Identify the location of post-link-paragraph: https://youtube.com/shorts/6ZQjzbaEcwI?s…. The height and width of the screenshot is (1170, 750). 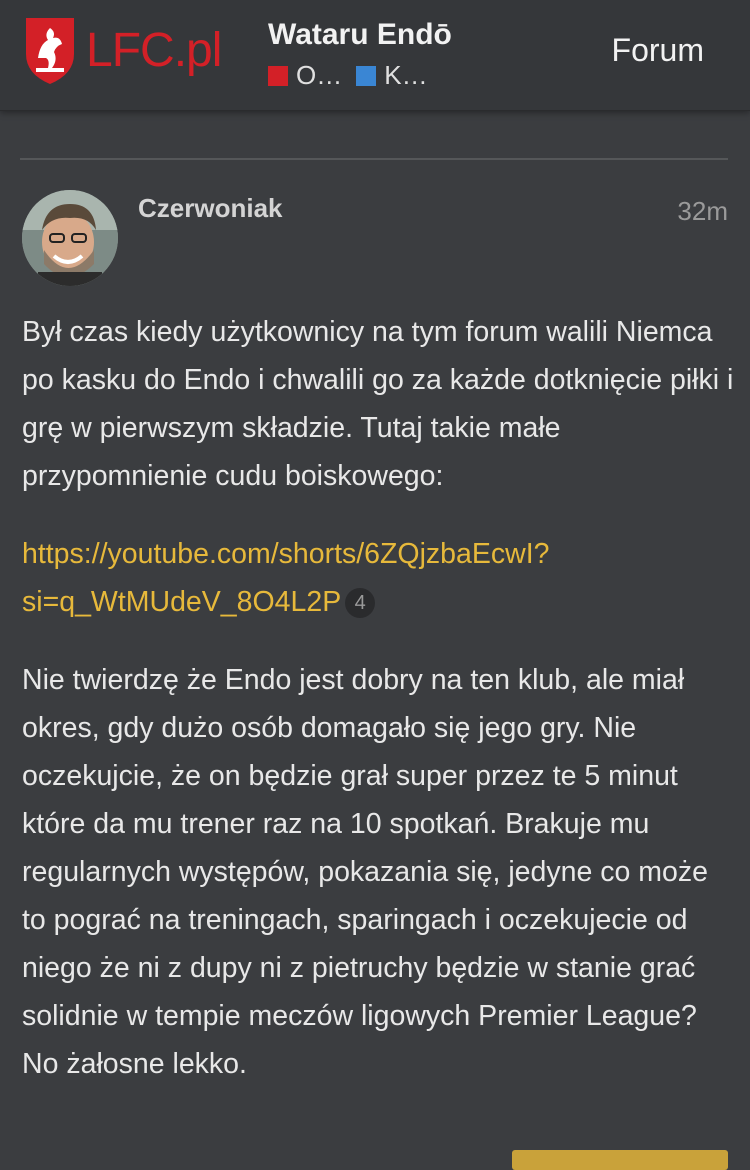
(378, 578).